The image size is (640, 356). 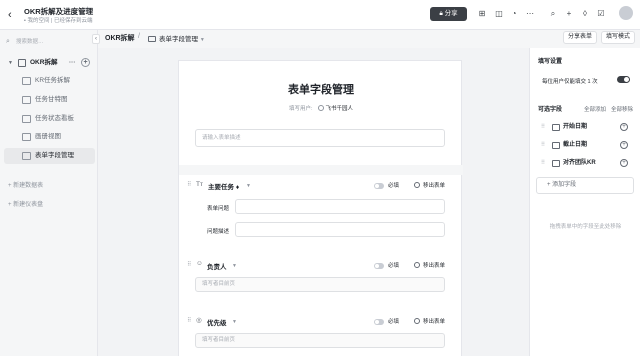 What do you see at coordinates (25, 21) in the screenshot?
I see `folder-icon: ▪` at bounding box center [25, 21].